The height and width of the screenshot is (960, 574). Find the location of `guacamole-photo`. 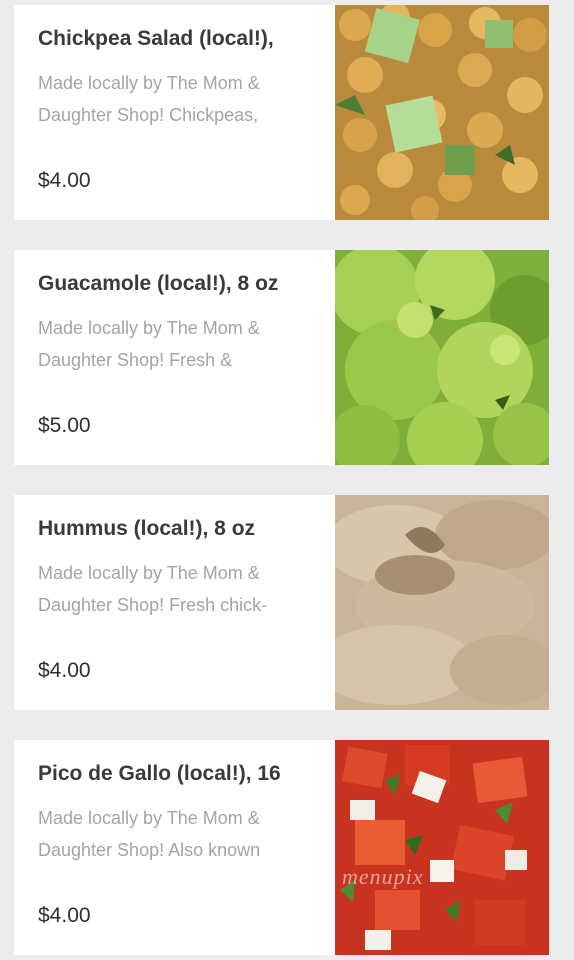

guacamole-photo is located at coordinates (442, 357).